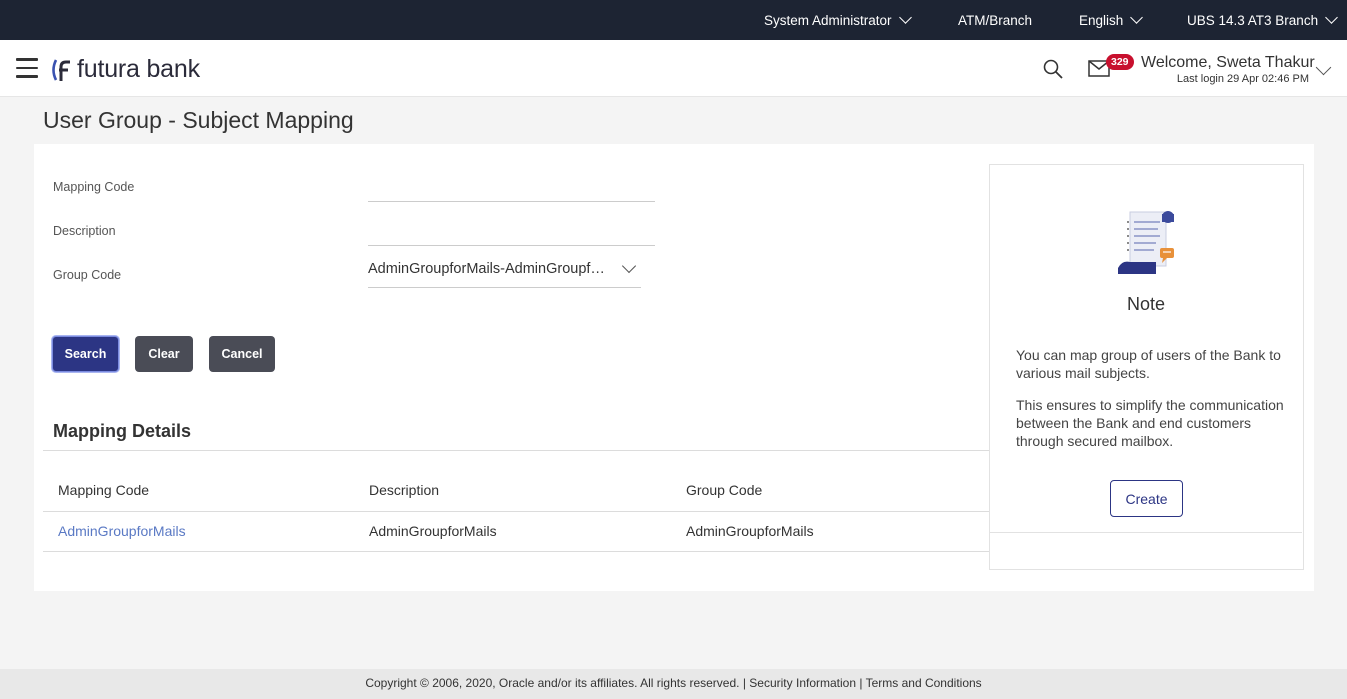 This screenshot has height=699, width=1347. I want to click on language-dropdown: English, so click(1111, 19).